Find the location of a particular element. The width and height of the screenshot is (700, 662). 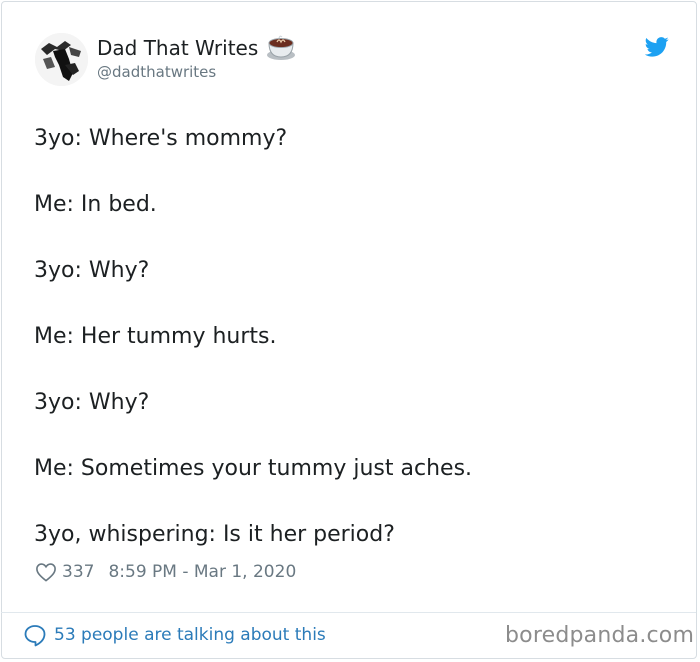

watermark: boredpanda.com is located at coordinates (600, 635).